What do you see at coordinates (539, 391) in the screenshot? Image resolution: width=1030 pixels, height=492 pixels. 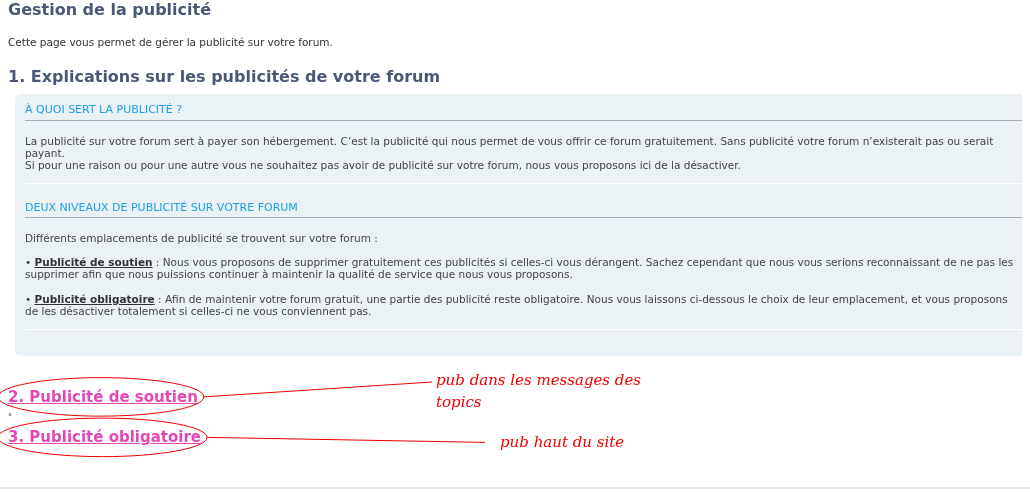 I see `annotation-note: pub dans les messages des topics` at bounding box center [539, 391].